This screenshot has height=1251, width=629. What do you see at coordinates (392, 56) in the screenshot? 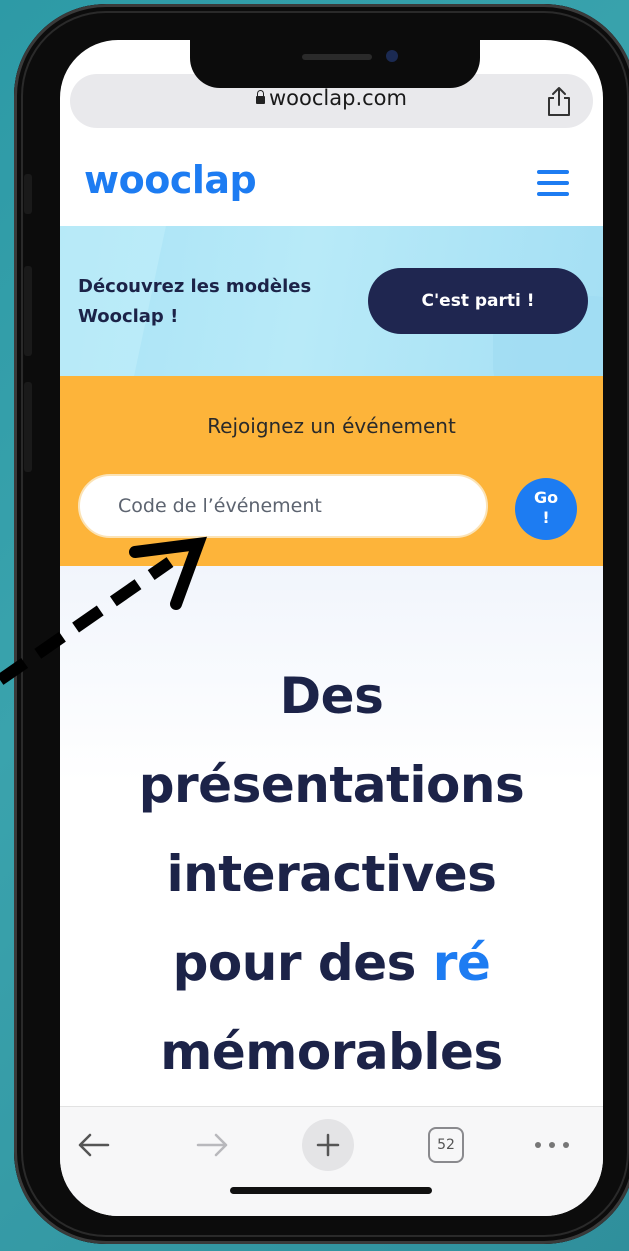
I see `front-camera` at bounding box center [392, 56].